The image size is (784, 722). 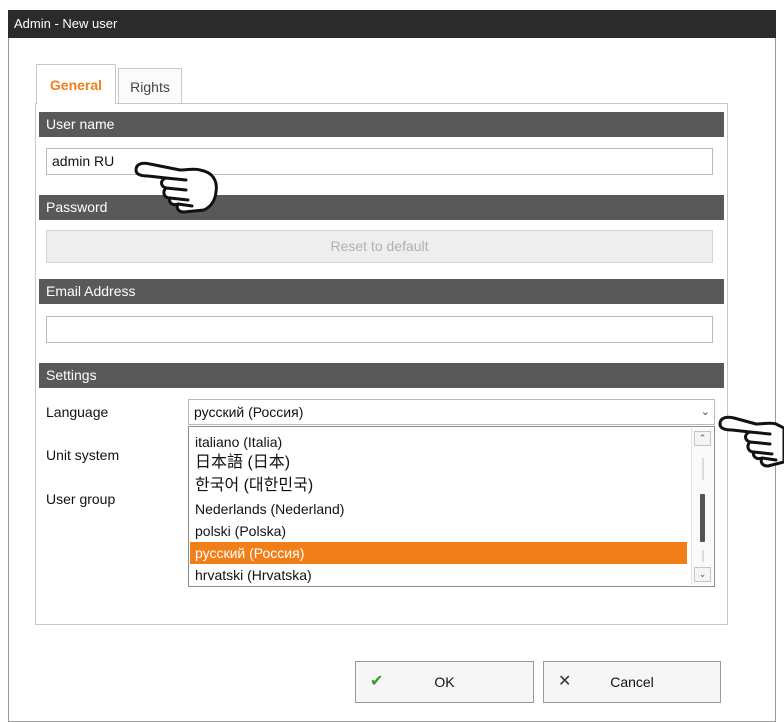 I want to click on language-label: Language, so click(x=77, y=412).